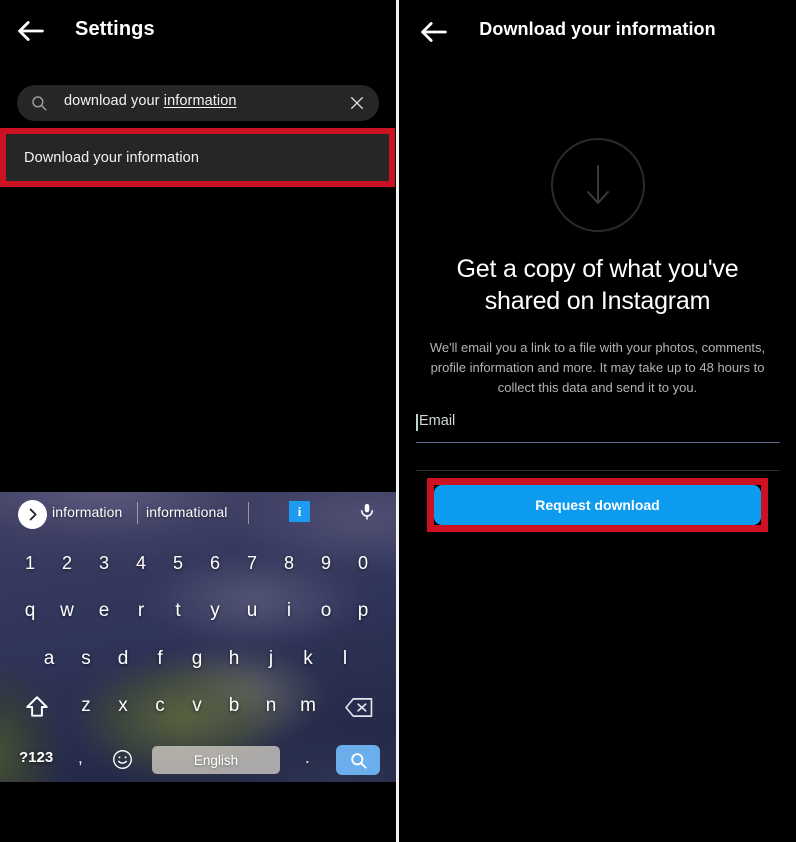 The image size is (796, 842). What do you see at coordinates (197, 706) in the screenshot?
I see `key-v: v` at bounding box center [197, 706].